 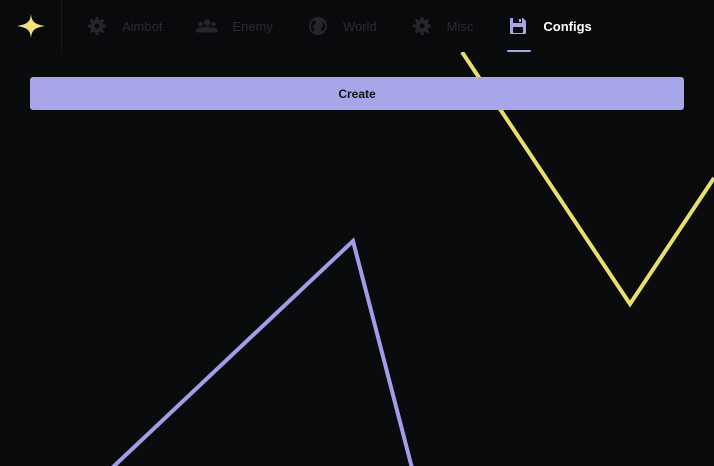 What do you see at coordinates (567, 26) in the screenshot?
I see `tab-label-configs: Configs` at bounding box center [567, 26].